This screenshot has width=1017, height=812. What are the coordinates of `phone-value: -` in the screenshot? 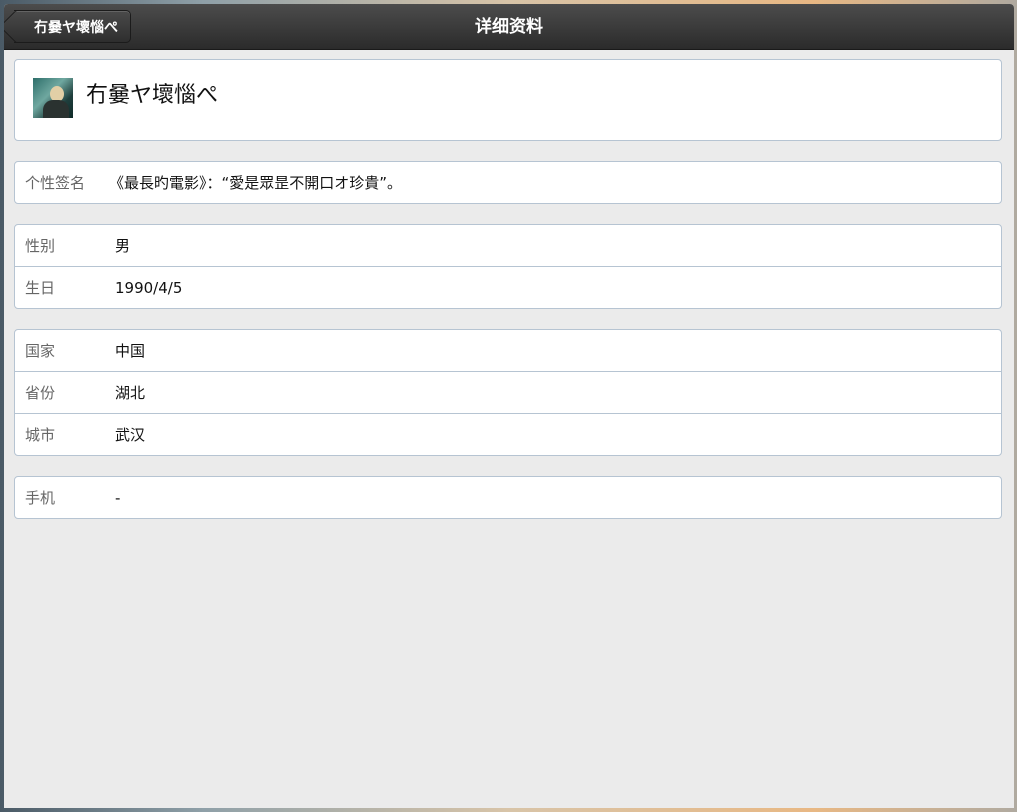 It's located at (118, 497).